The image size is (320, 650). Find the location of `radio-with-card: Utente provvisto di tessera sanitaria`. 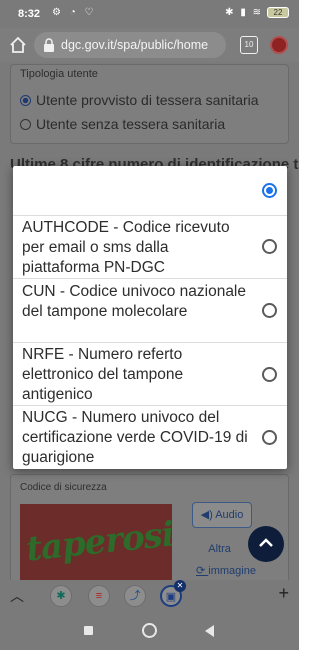

radio-with-card: Utente provvisto di tessera sanitaria is located at coordinates (139, 100).